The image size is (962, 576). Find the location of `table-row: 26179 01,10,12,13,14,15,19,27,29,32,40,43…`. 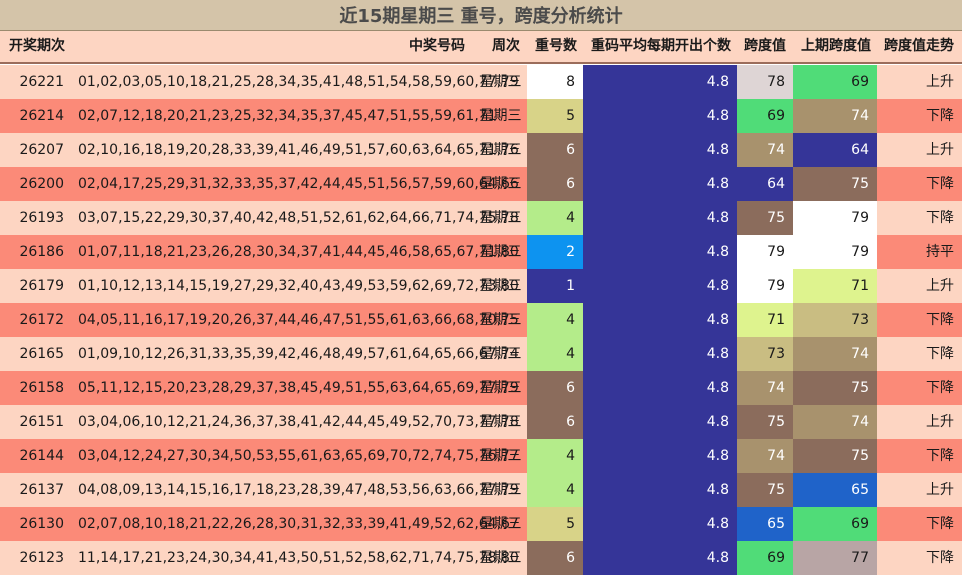

table-row: 26179 01,10,12,13,14,15,19,27,29,32,40,43… is located at coordinates (481, 286).